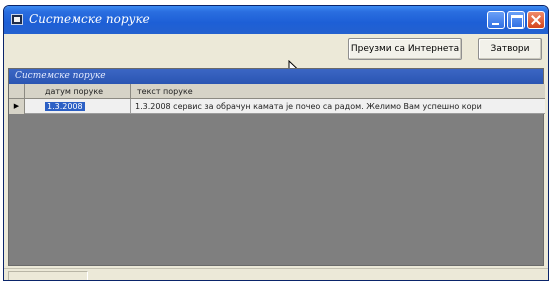 Image resolution: width=552 pixels, height=284 pixels. I want to click on message-date-cell: 1.3.2008, so click(78, 106).